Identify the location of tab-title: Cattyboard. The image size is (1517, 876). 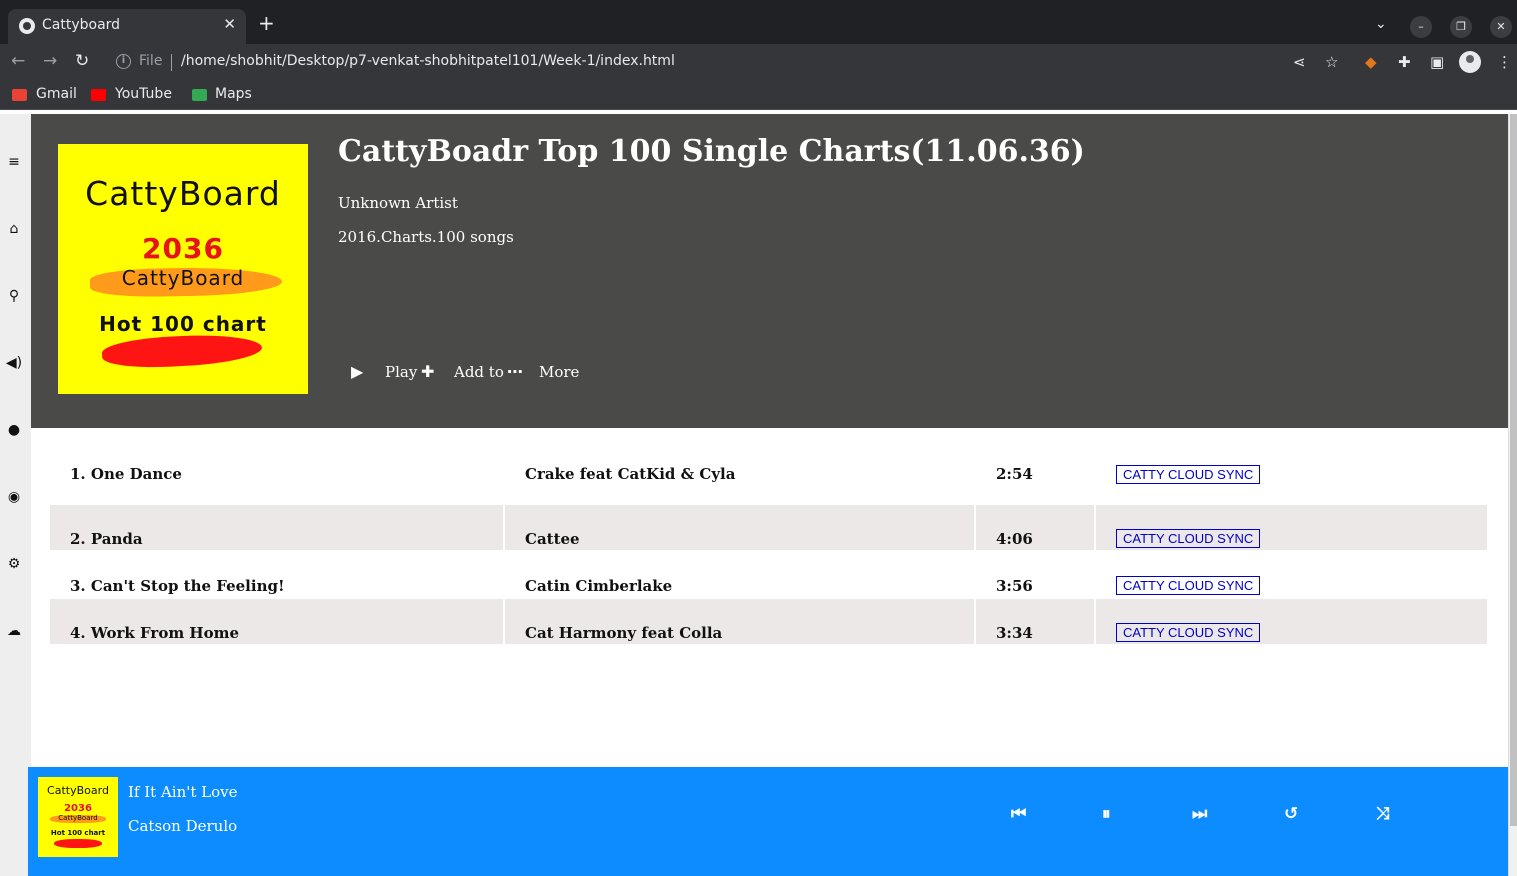
(81, 25).